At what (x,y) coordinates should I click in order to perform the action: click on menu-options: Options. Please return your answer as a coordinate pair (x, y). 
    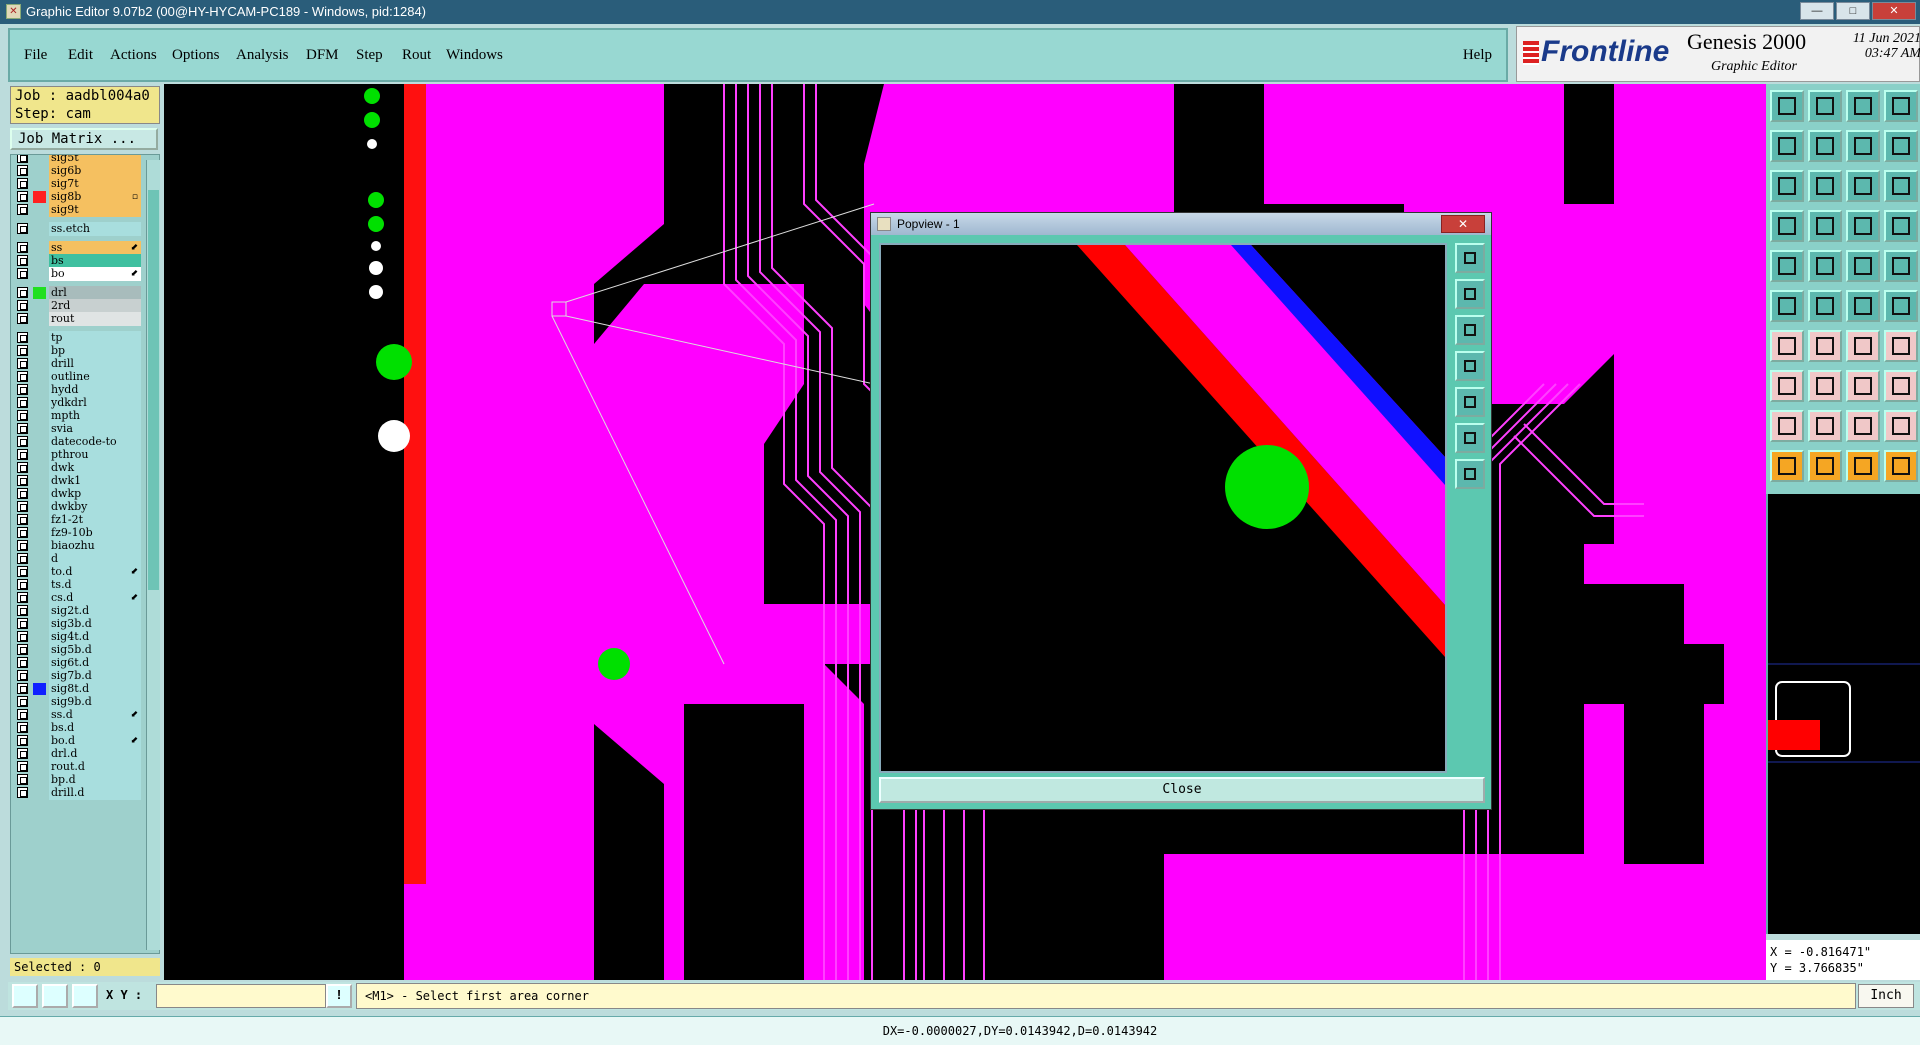
    Looking at the image, I should click on (196, 55).